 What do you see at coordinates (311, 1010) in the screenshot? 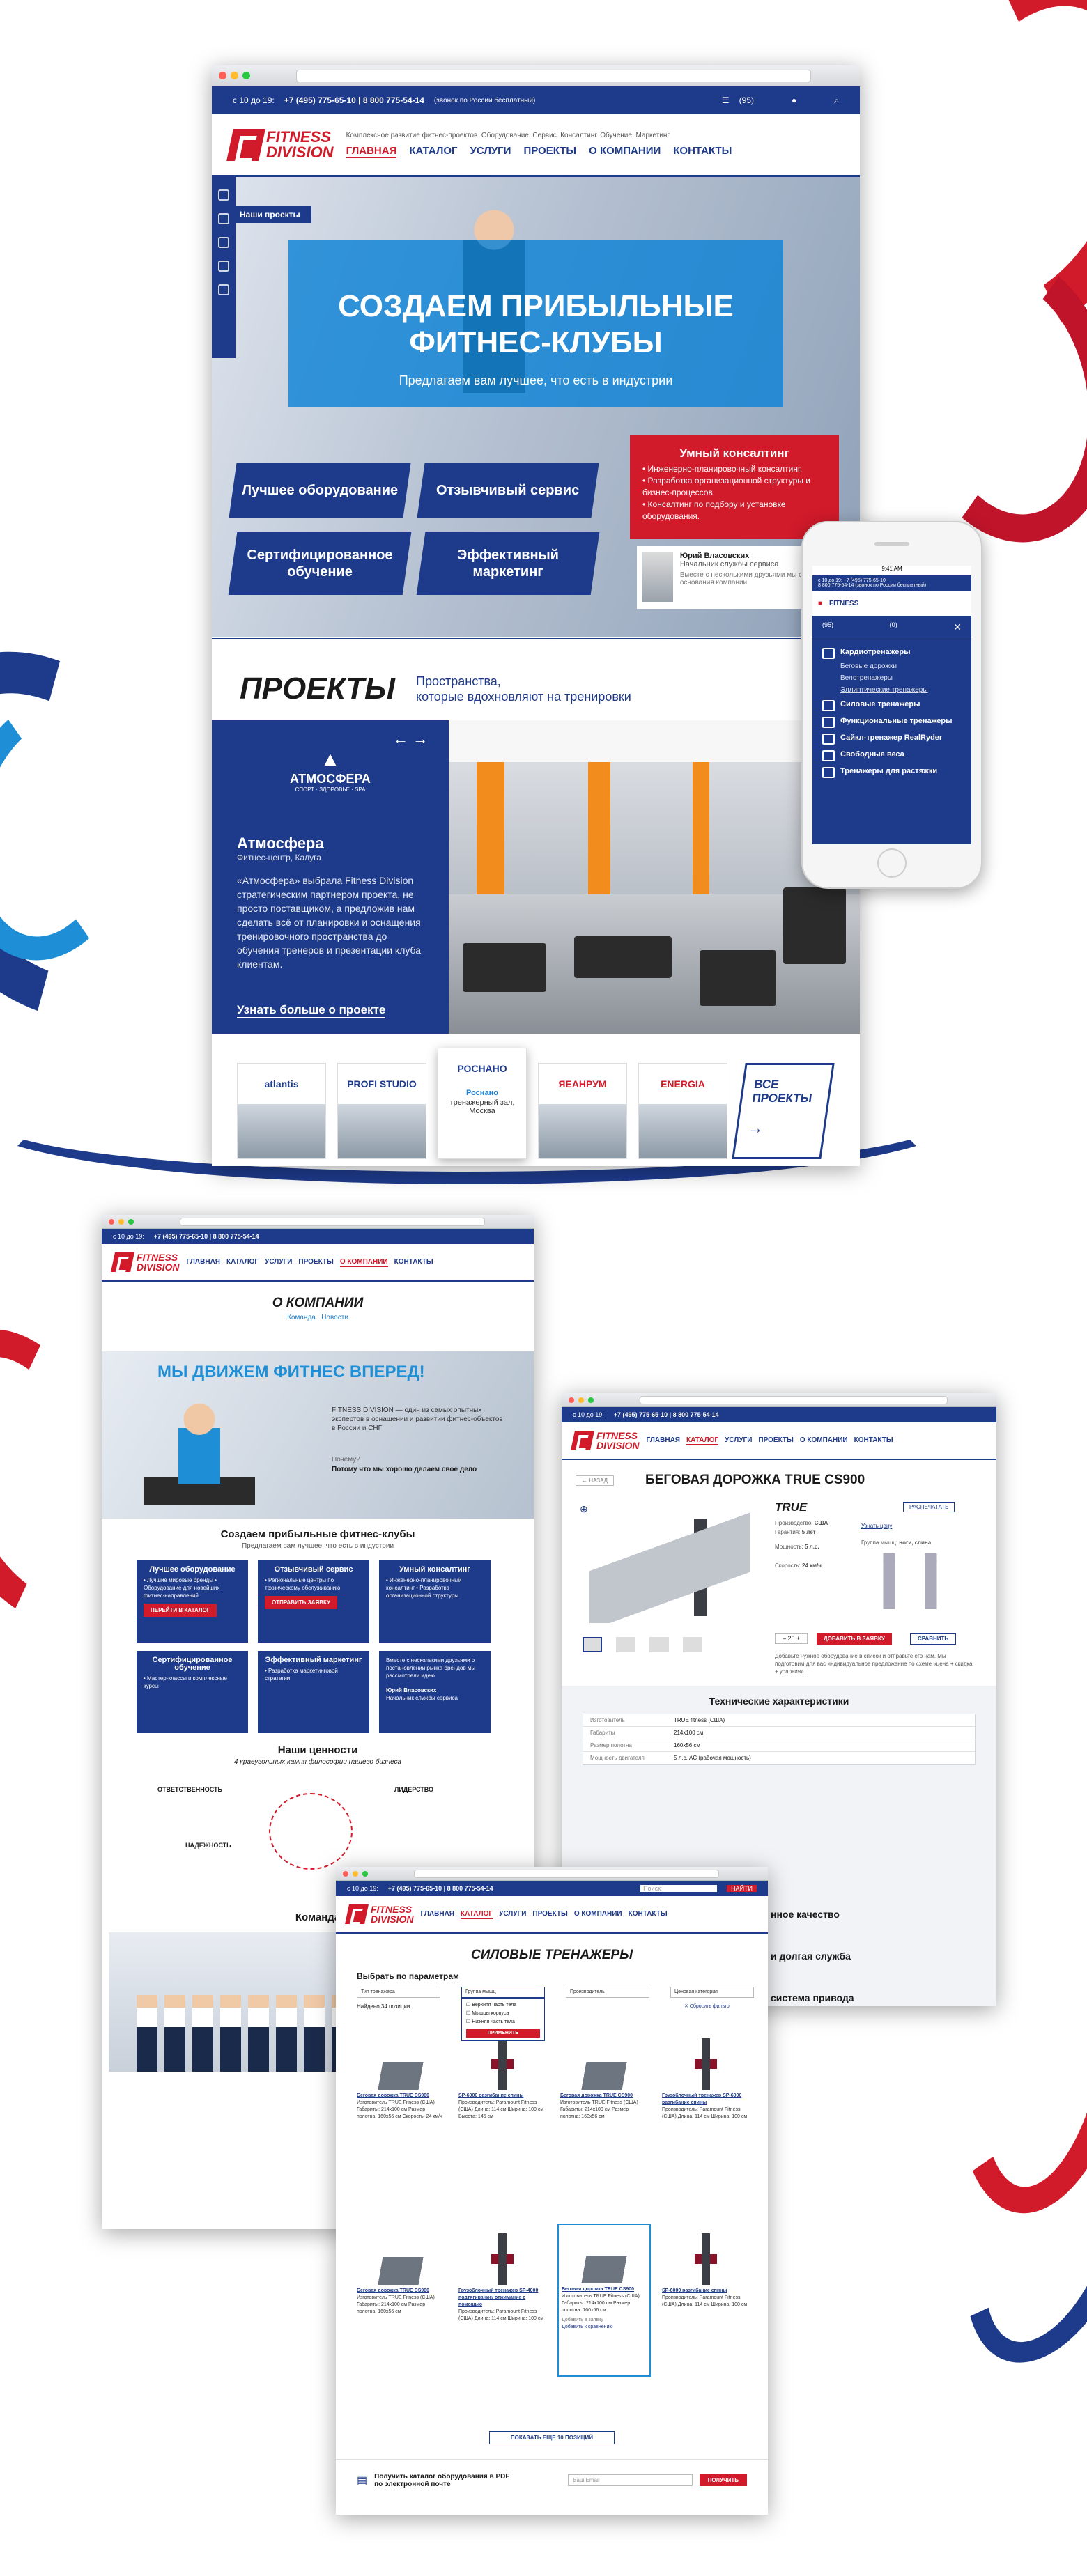
I see `project-more-link: Узнать больше о проекте` at bounding box center [311, 1010].